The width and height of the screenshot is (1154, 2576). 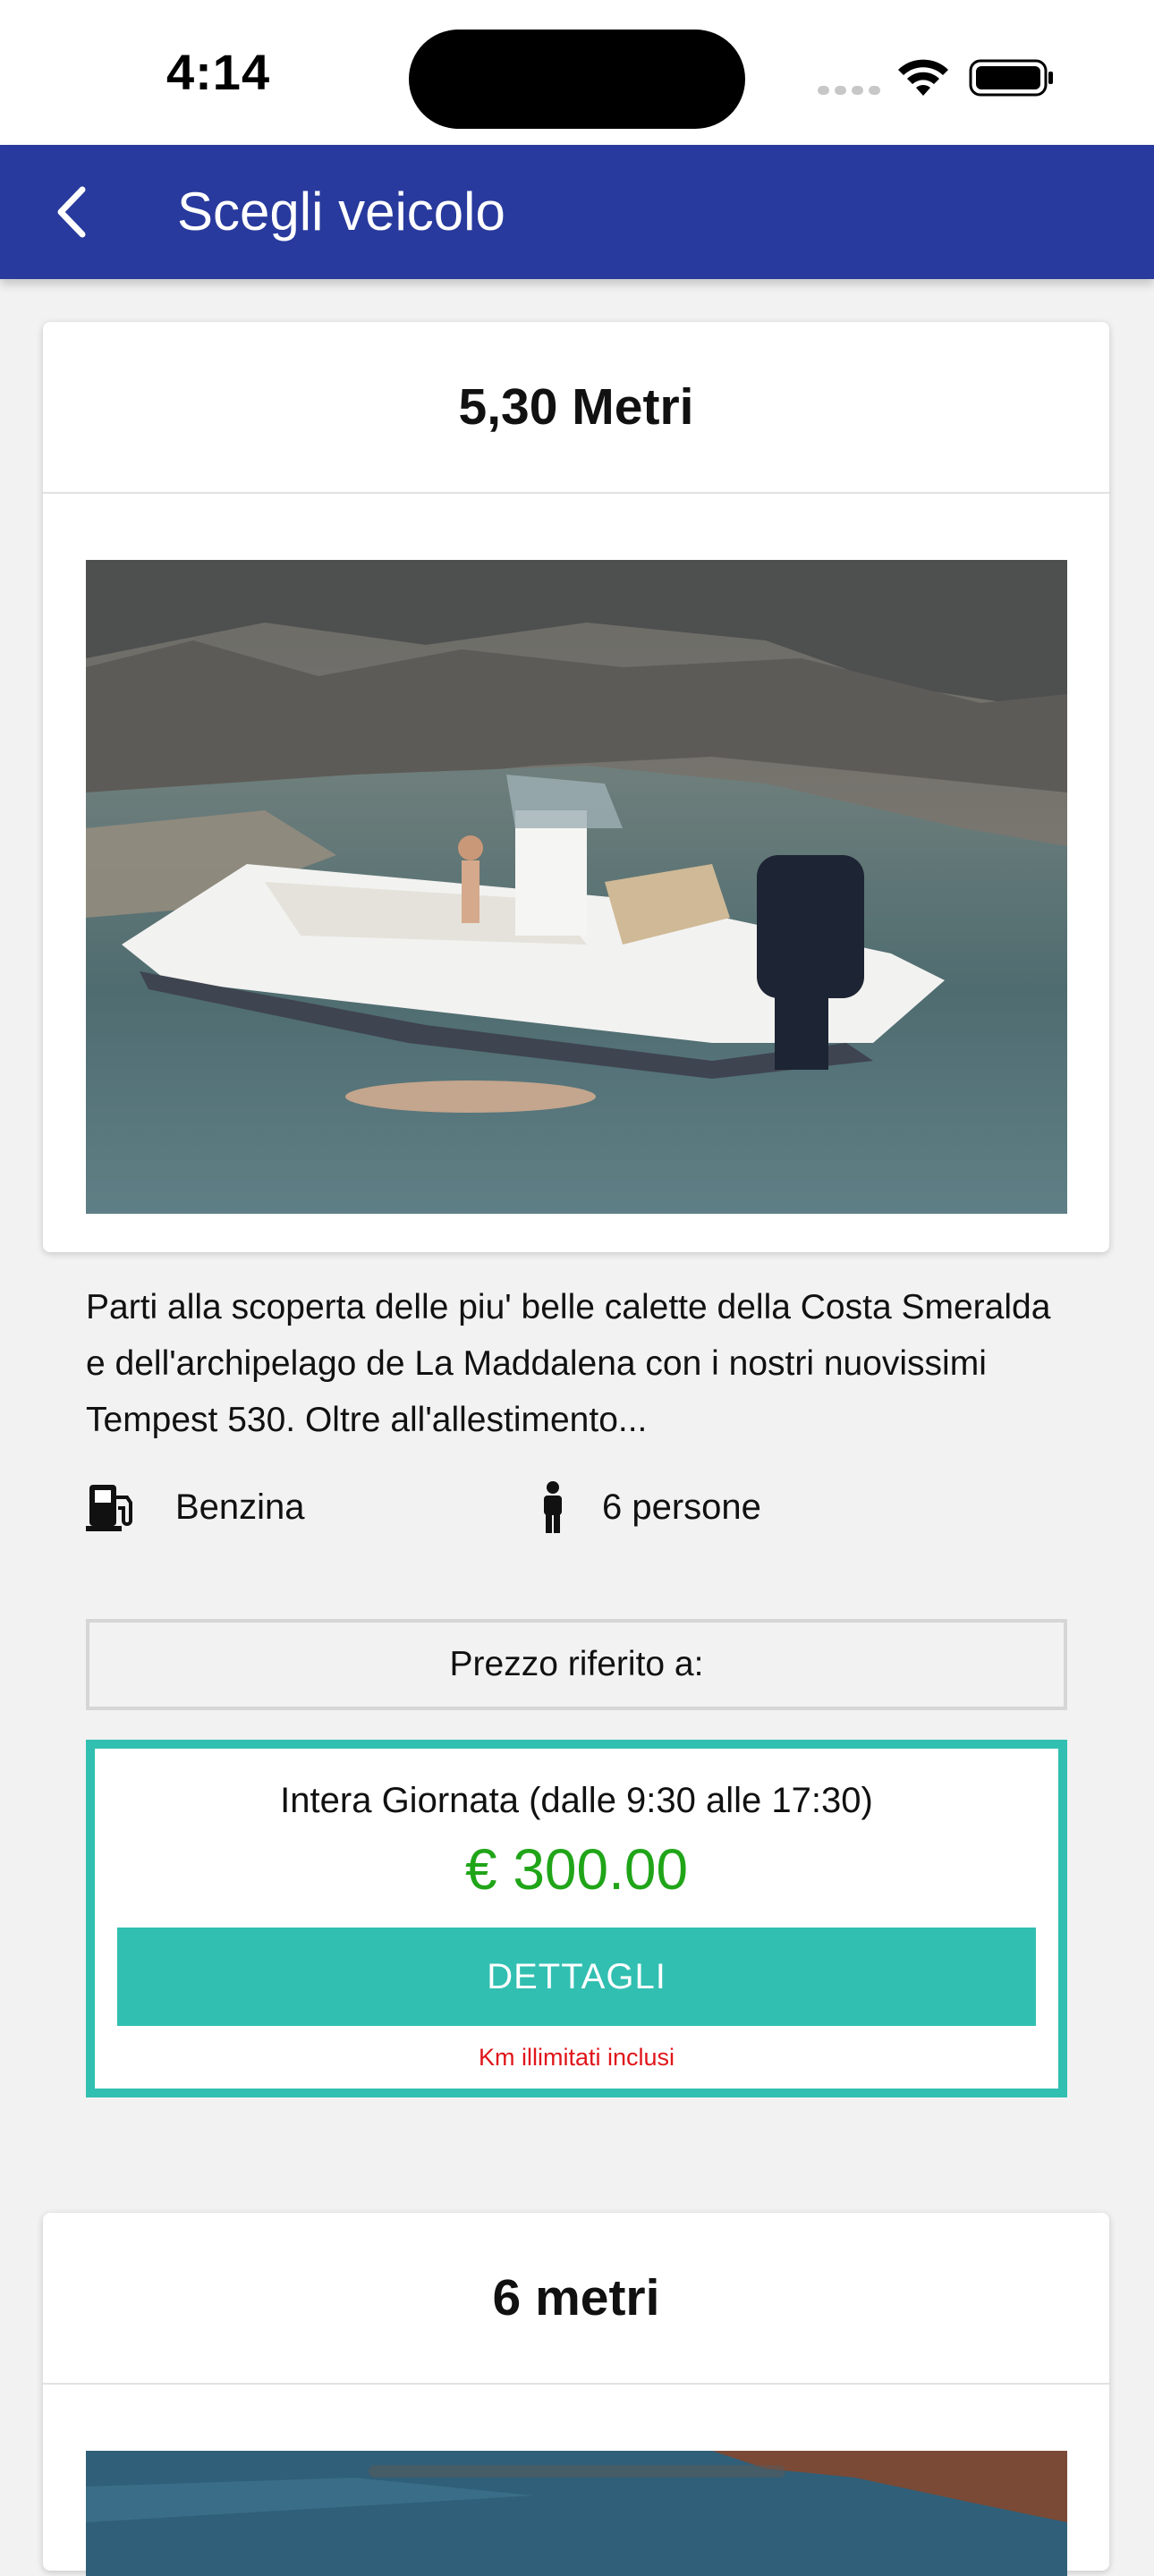 What do you see at coordinates (577, 2471) in the screenshot?
I see `home-indicator` at bounding box center [577, 2471].